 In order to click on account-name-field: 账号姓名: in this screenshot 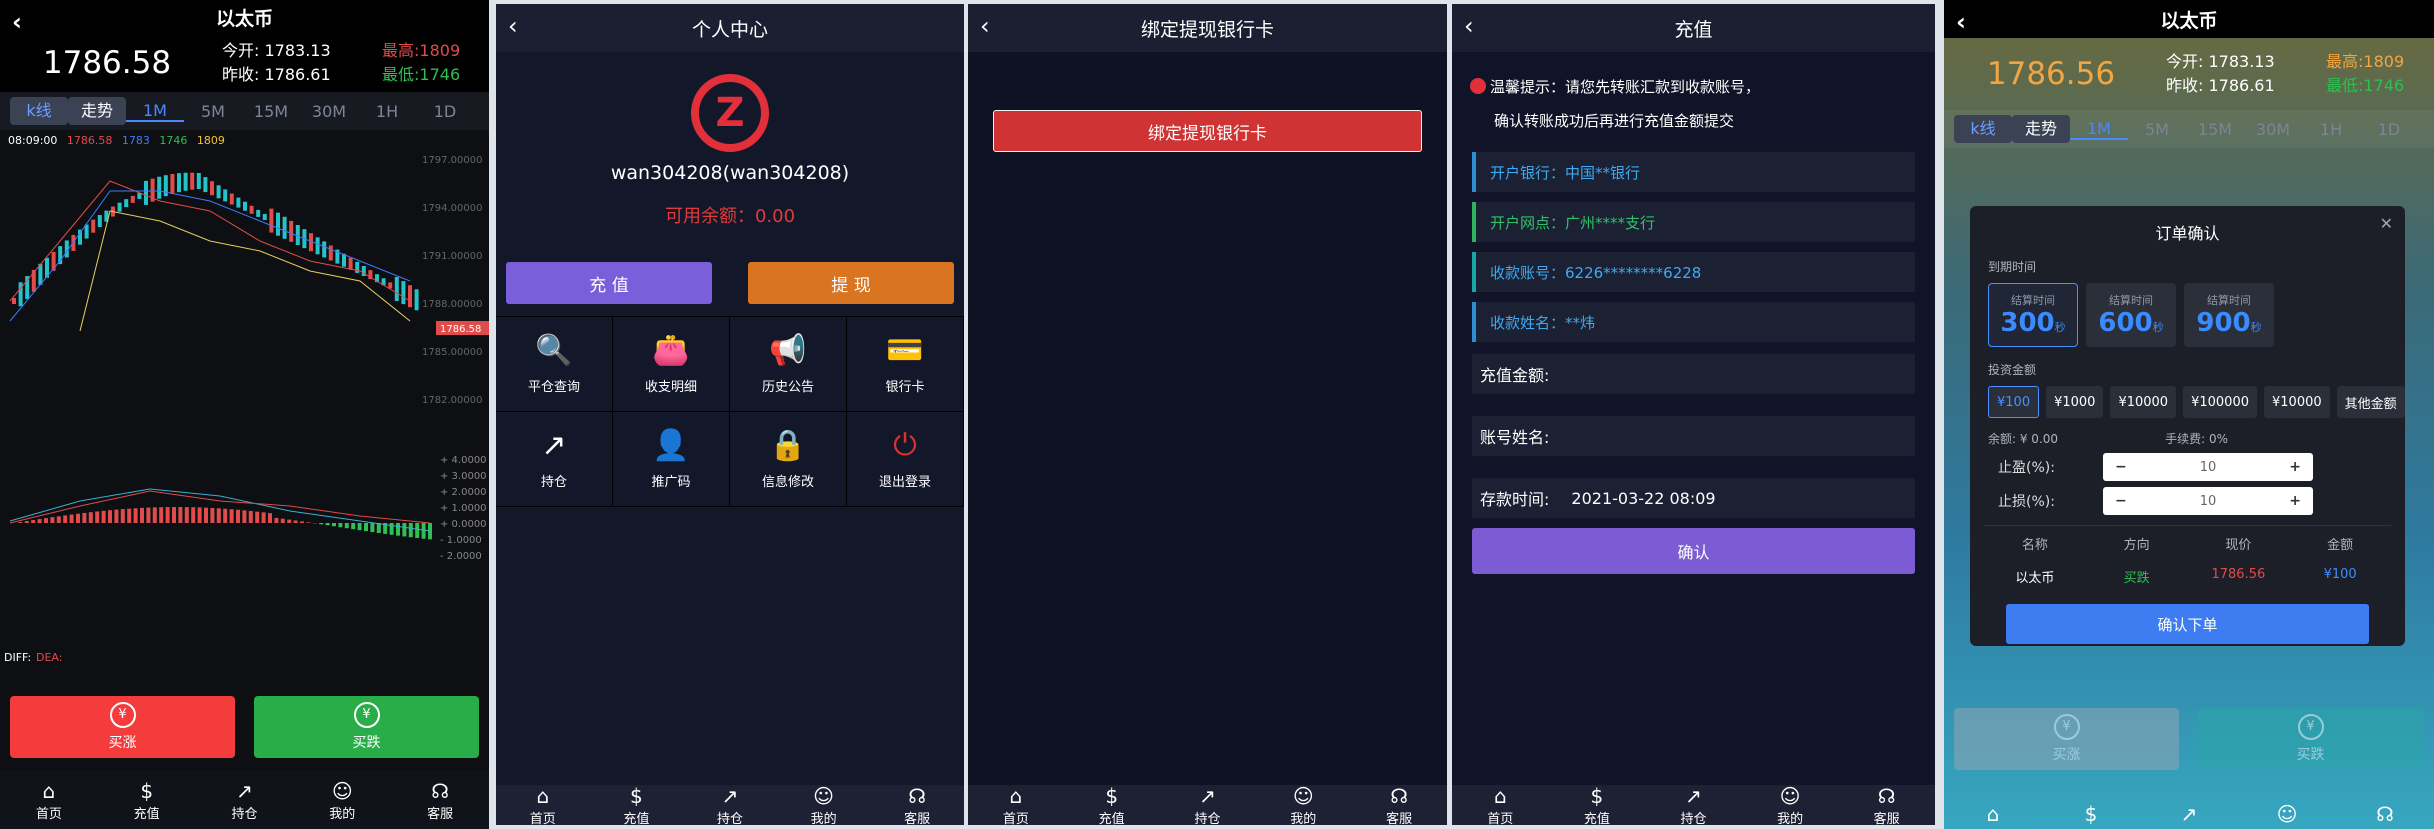, I will do `click(1693, 436)`.